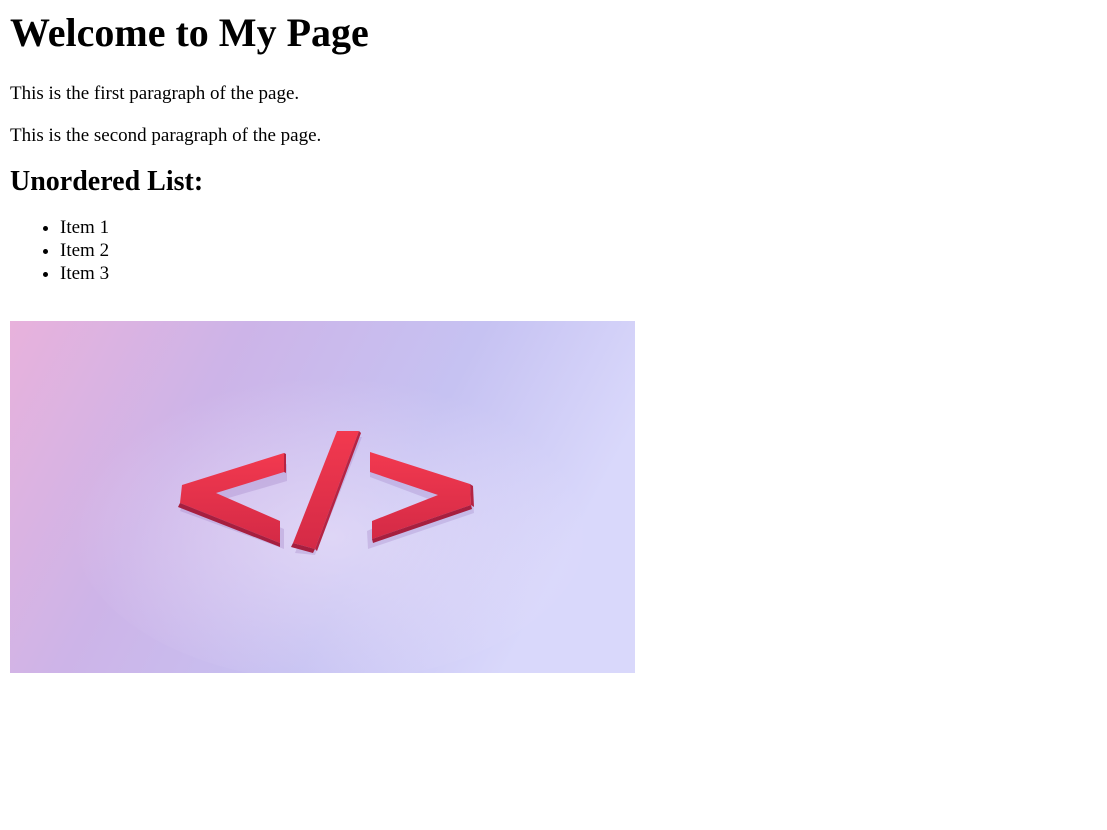 The width and height of the screenshot is (1107, 830). I want to click on page-title: Welcome to My Page, so click(189, 32).